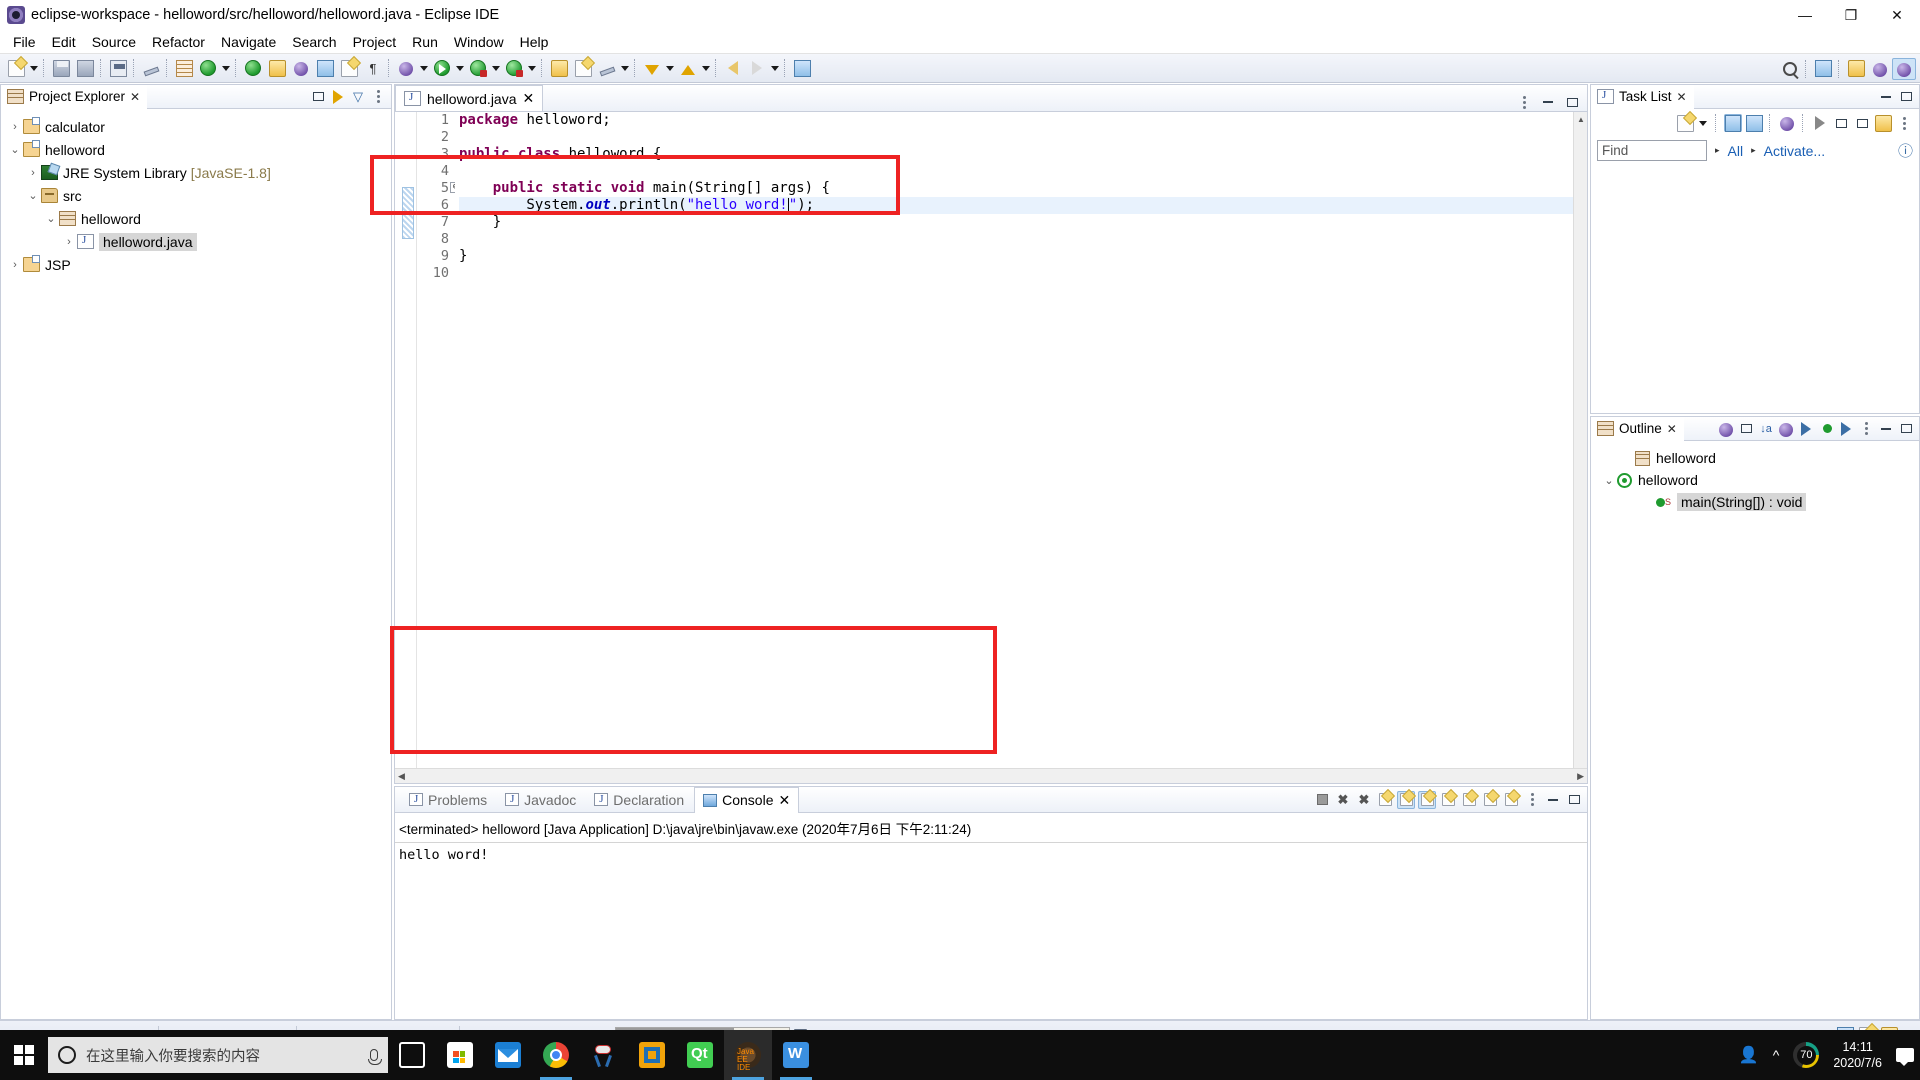 This screenshot has width=1920, height=1080. I want to click on show-console-on-output-icon, so click(1427, 799).